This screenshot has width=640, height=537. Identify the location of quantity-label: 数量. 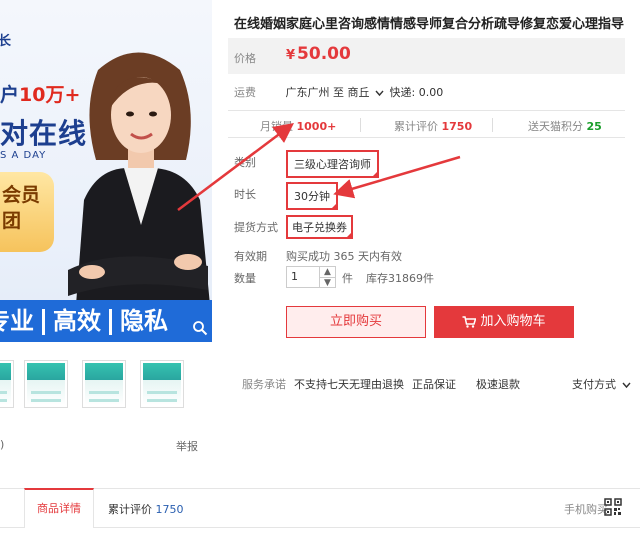
(245, 278).